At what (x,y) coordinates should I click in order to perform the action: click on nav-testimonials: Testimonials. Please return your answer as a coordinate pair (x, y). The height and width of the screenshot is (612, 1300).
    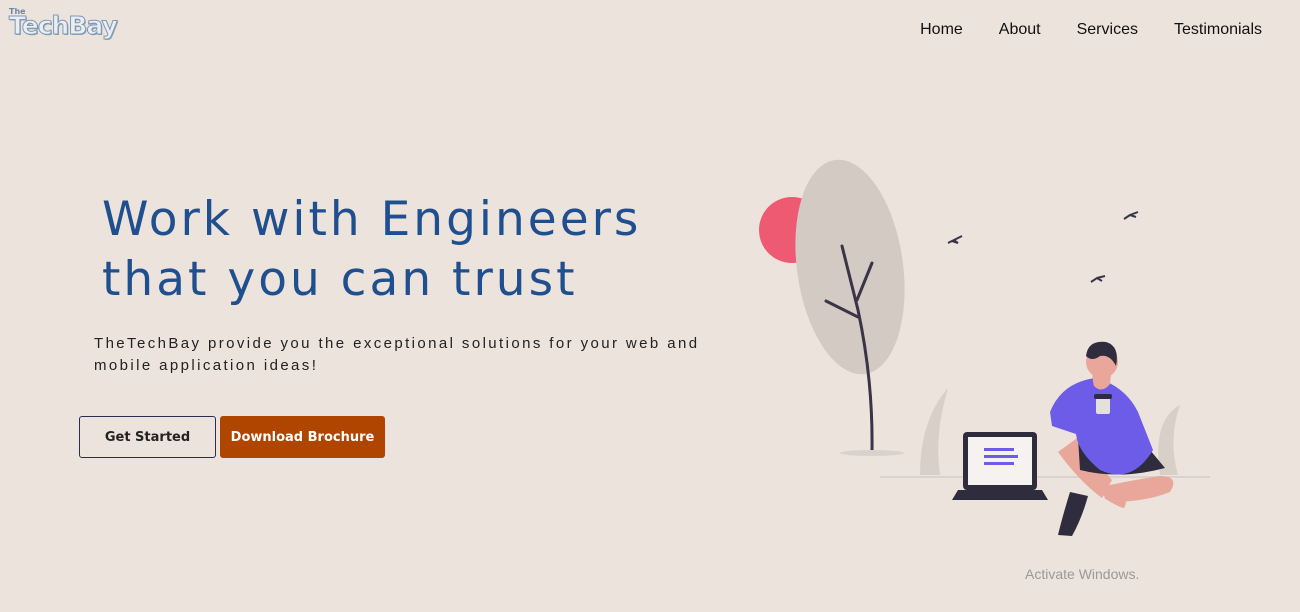
    Looking at the image, I should click on (1218, 30).